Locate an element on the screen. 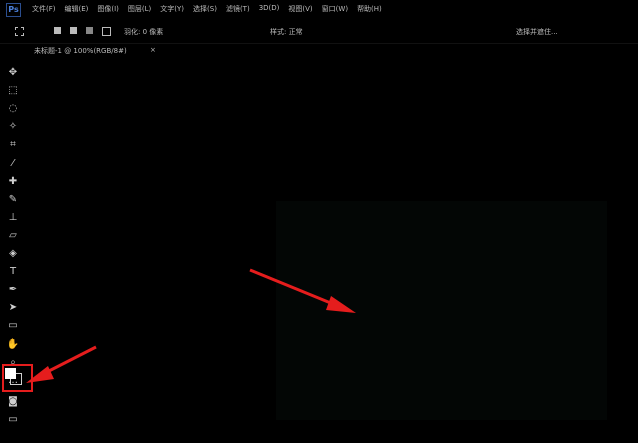 This screenshot has width=638, height=443. arrow-head-canvas is located at coordinates (341, 304).